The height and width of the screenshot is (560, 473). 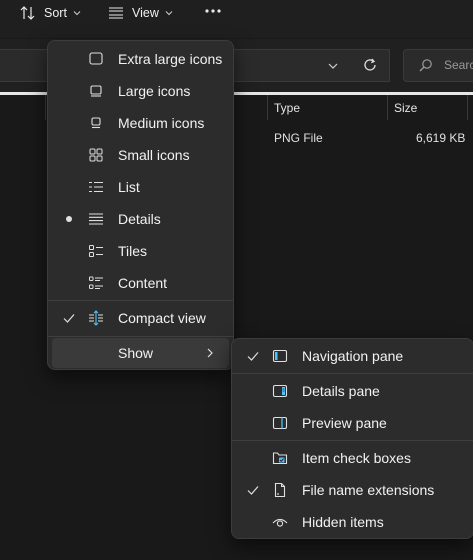 What do you see at coordinates (96, 123) in the screenshot?
I see `medium-icons-icon` at bounding box center [96, 123].